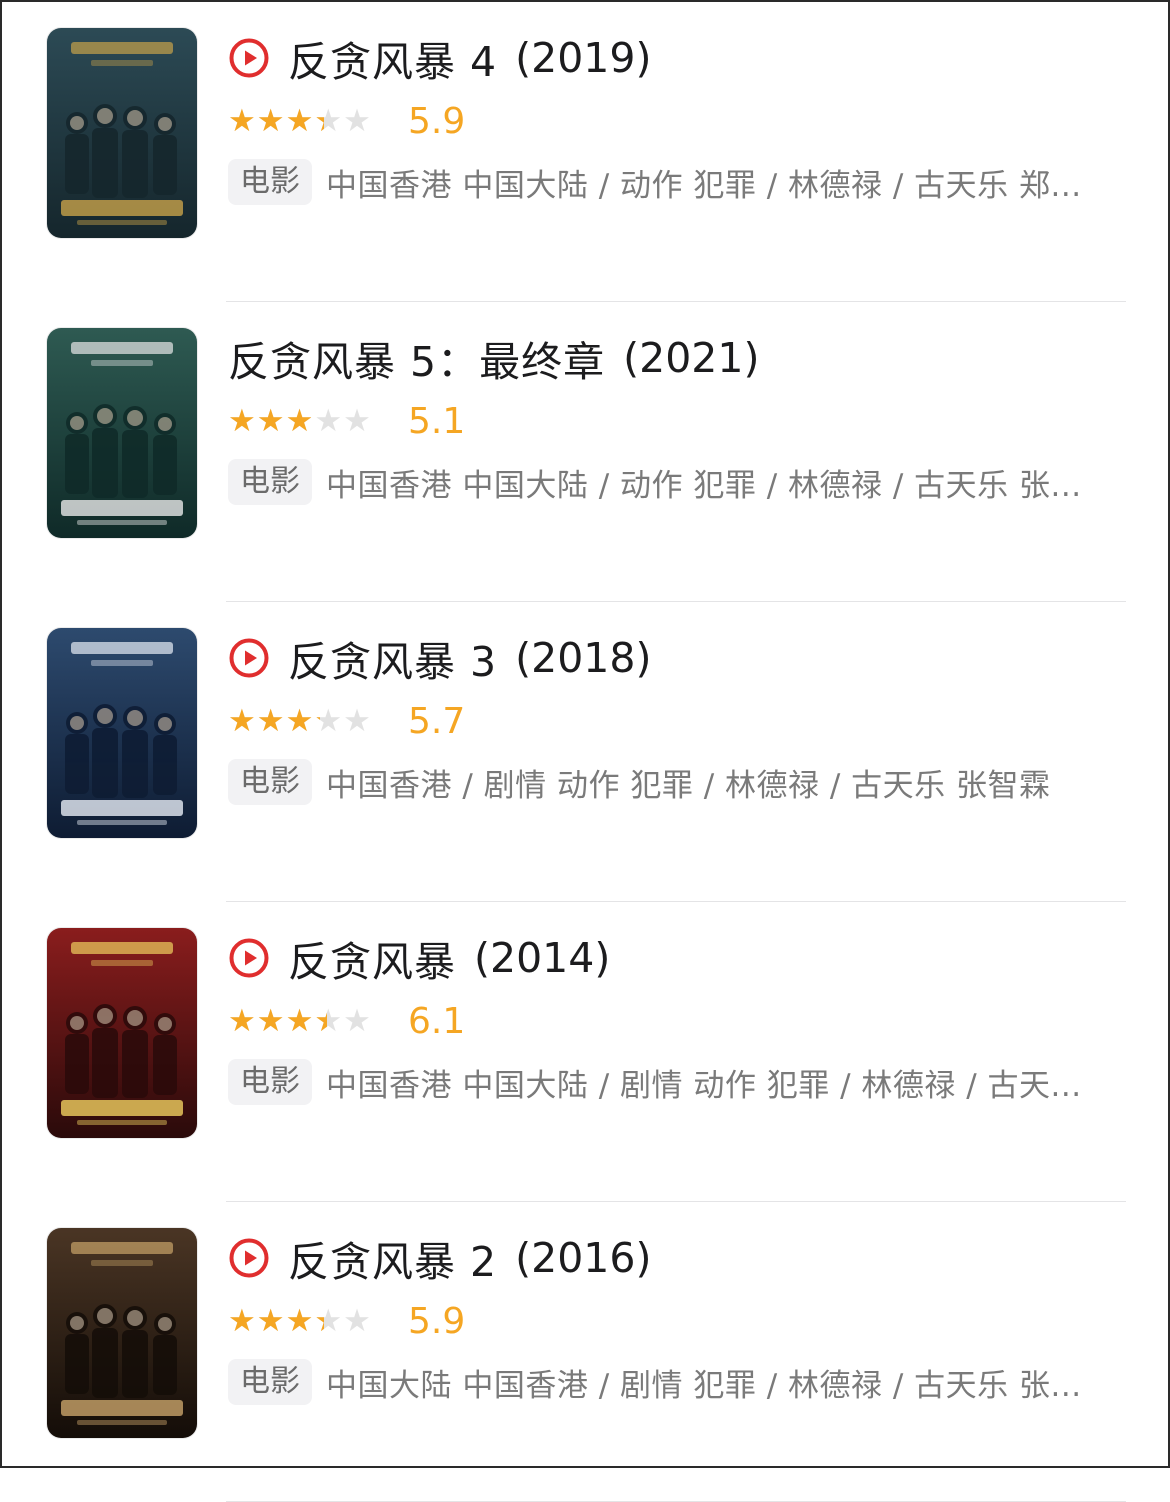 Image resolution: width=1170 pixels, height=1502 pixels. I want to click on title-row: 反贪风暴 2 (2016), so click(439, 1258).